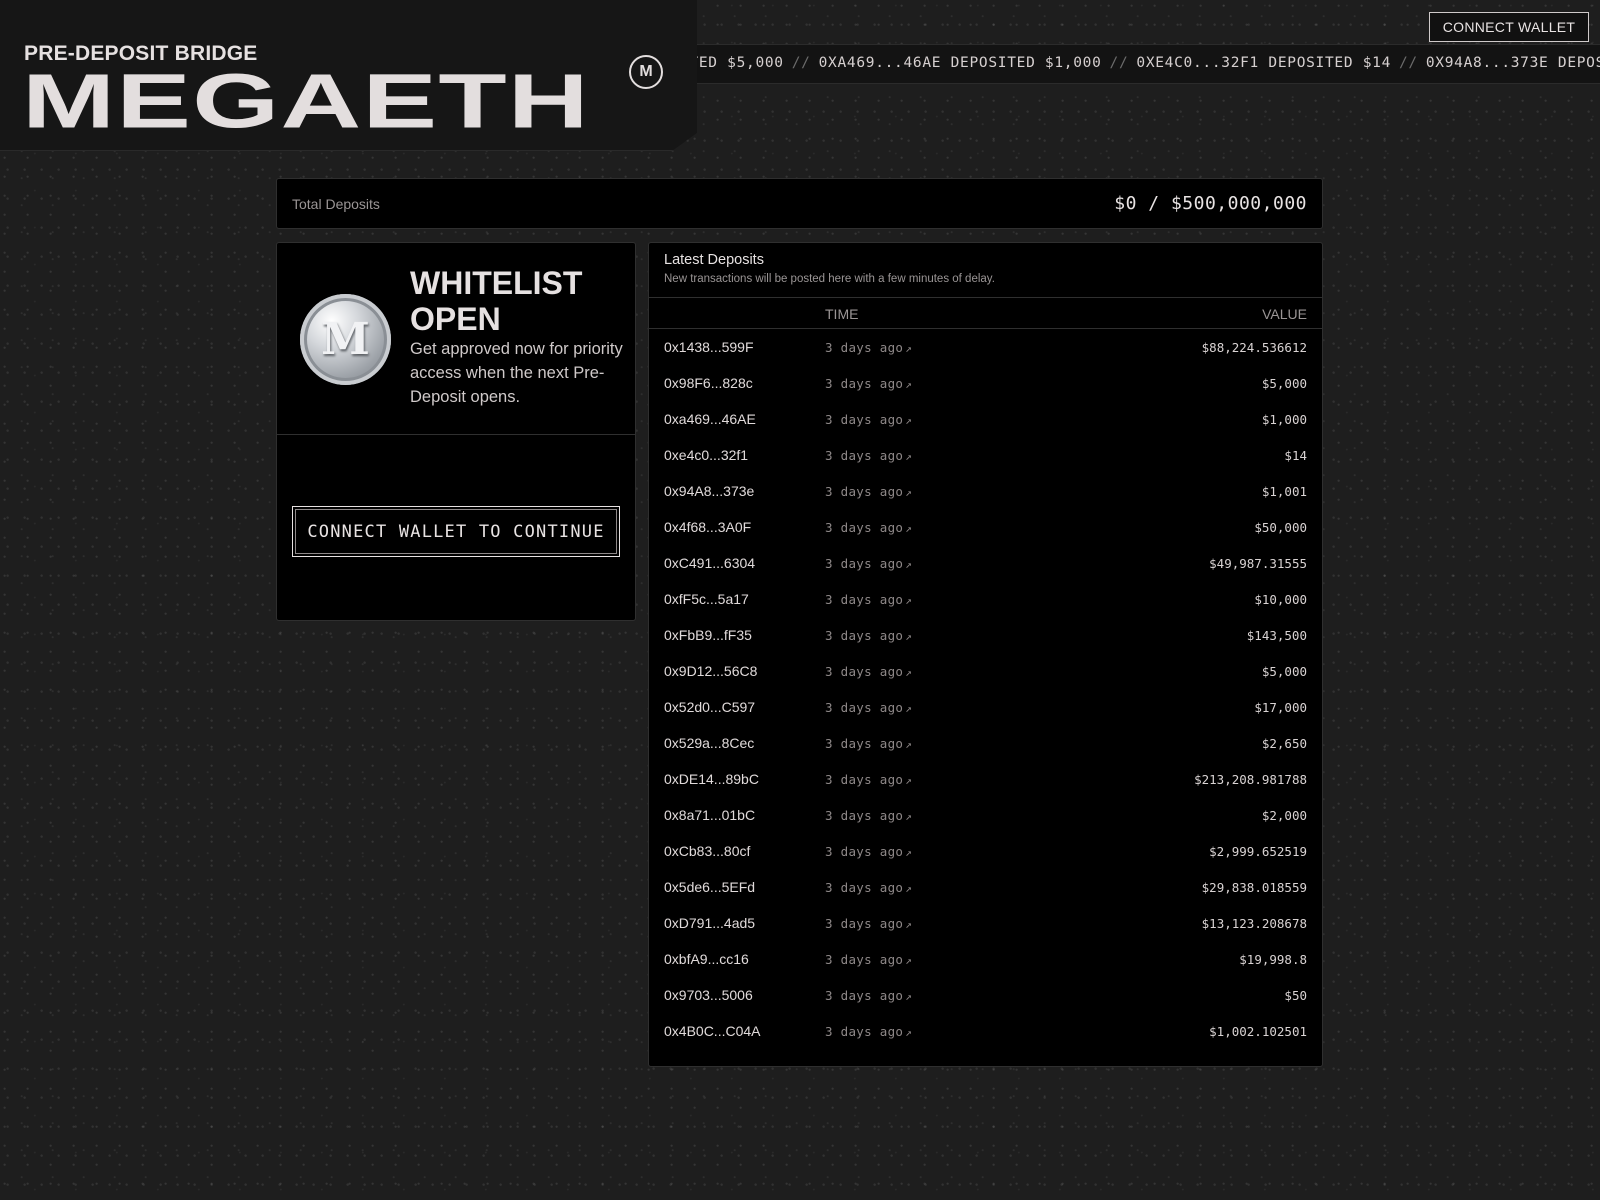 This screenshot has height=1200, width=1600. What do you see at coordinates (706, 599) in the screenshot?
I see `deposit-address: 0xfF5c...5a17` at bounding box center [706, 599].